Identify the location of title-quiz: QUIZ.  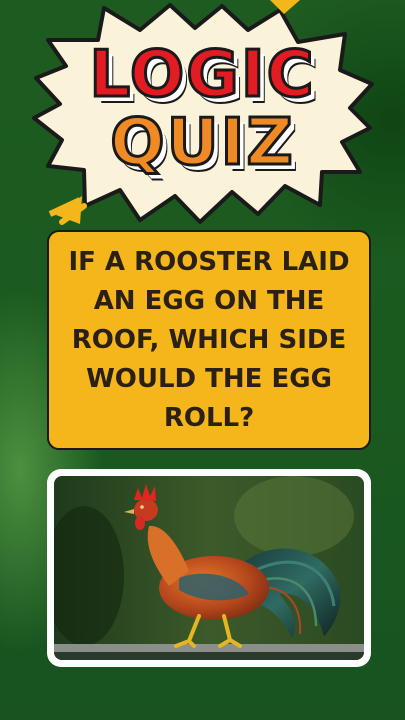
(202, 143).